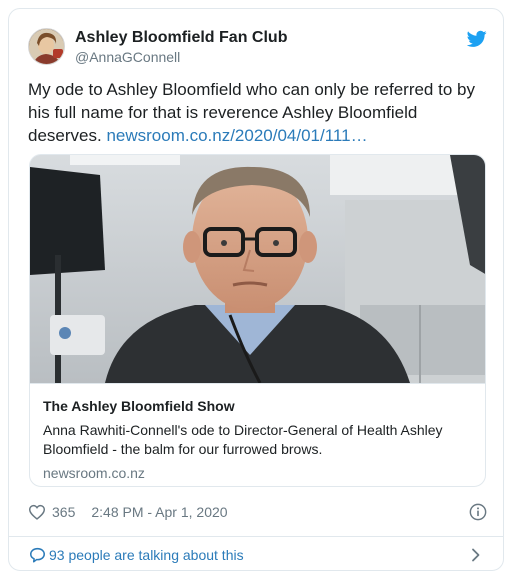 Image resolution: width=512 pixels, height=579 pixels. I want to click on author-names: Ashley Bloomfield Fan Club @AnnaGConnell, so click(181, 47).